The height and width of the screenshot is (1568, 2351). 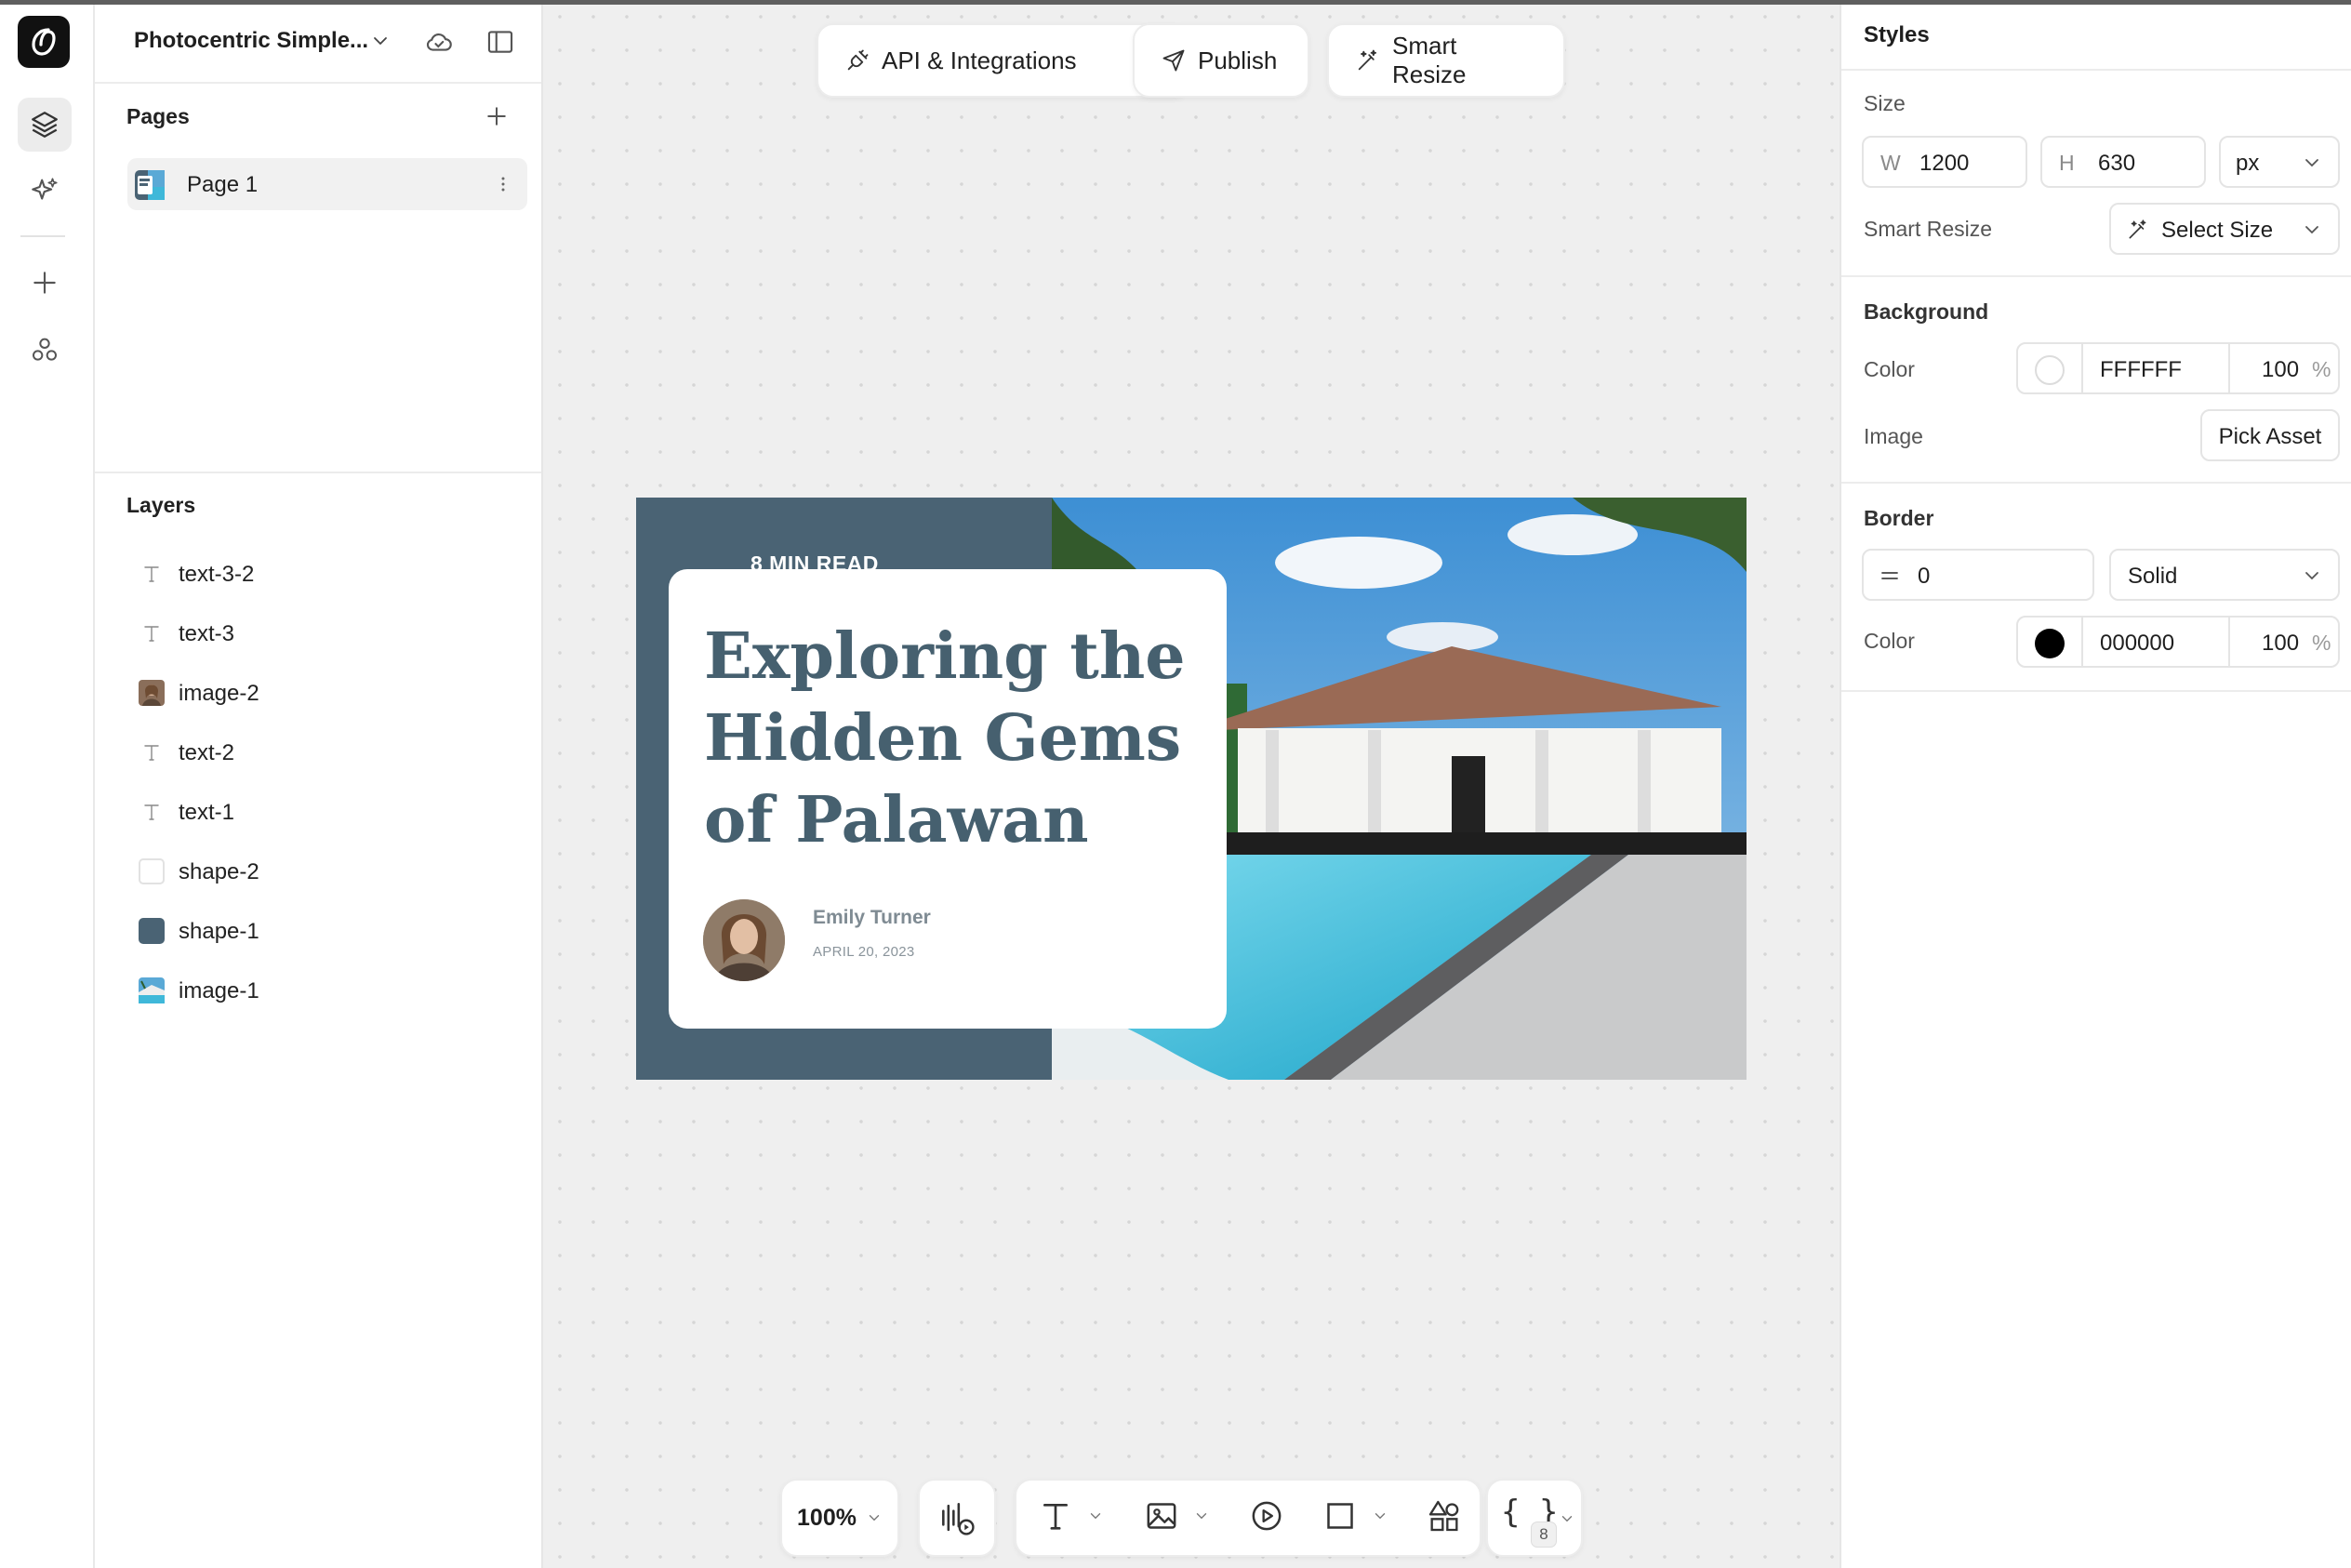 I want to click on components-icon, so click(x=45, y=349).